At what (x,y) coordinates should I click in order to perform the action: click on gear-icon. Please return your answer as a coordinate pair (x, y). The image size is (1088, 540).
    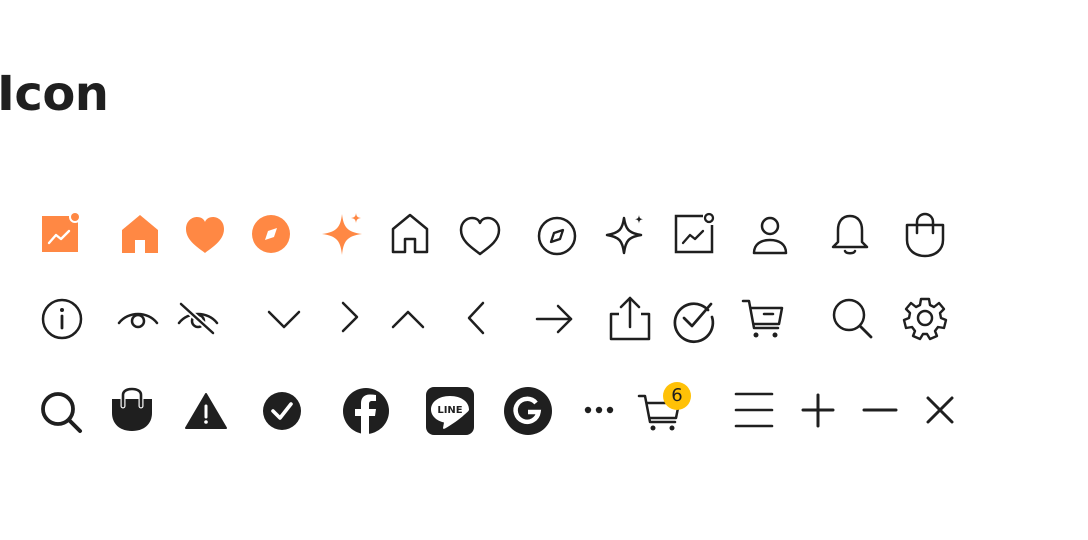
    Looking at the image, I should click on (925, 319).